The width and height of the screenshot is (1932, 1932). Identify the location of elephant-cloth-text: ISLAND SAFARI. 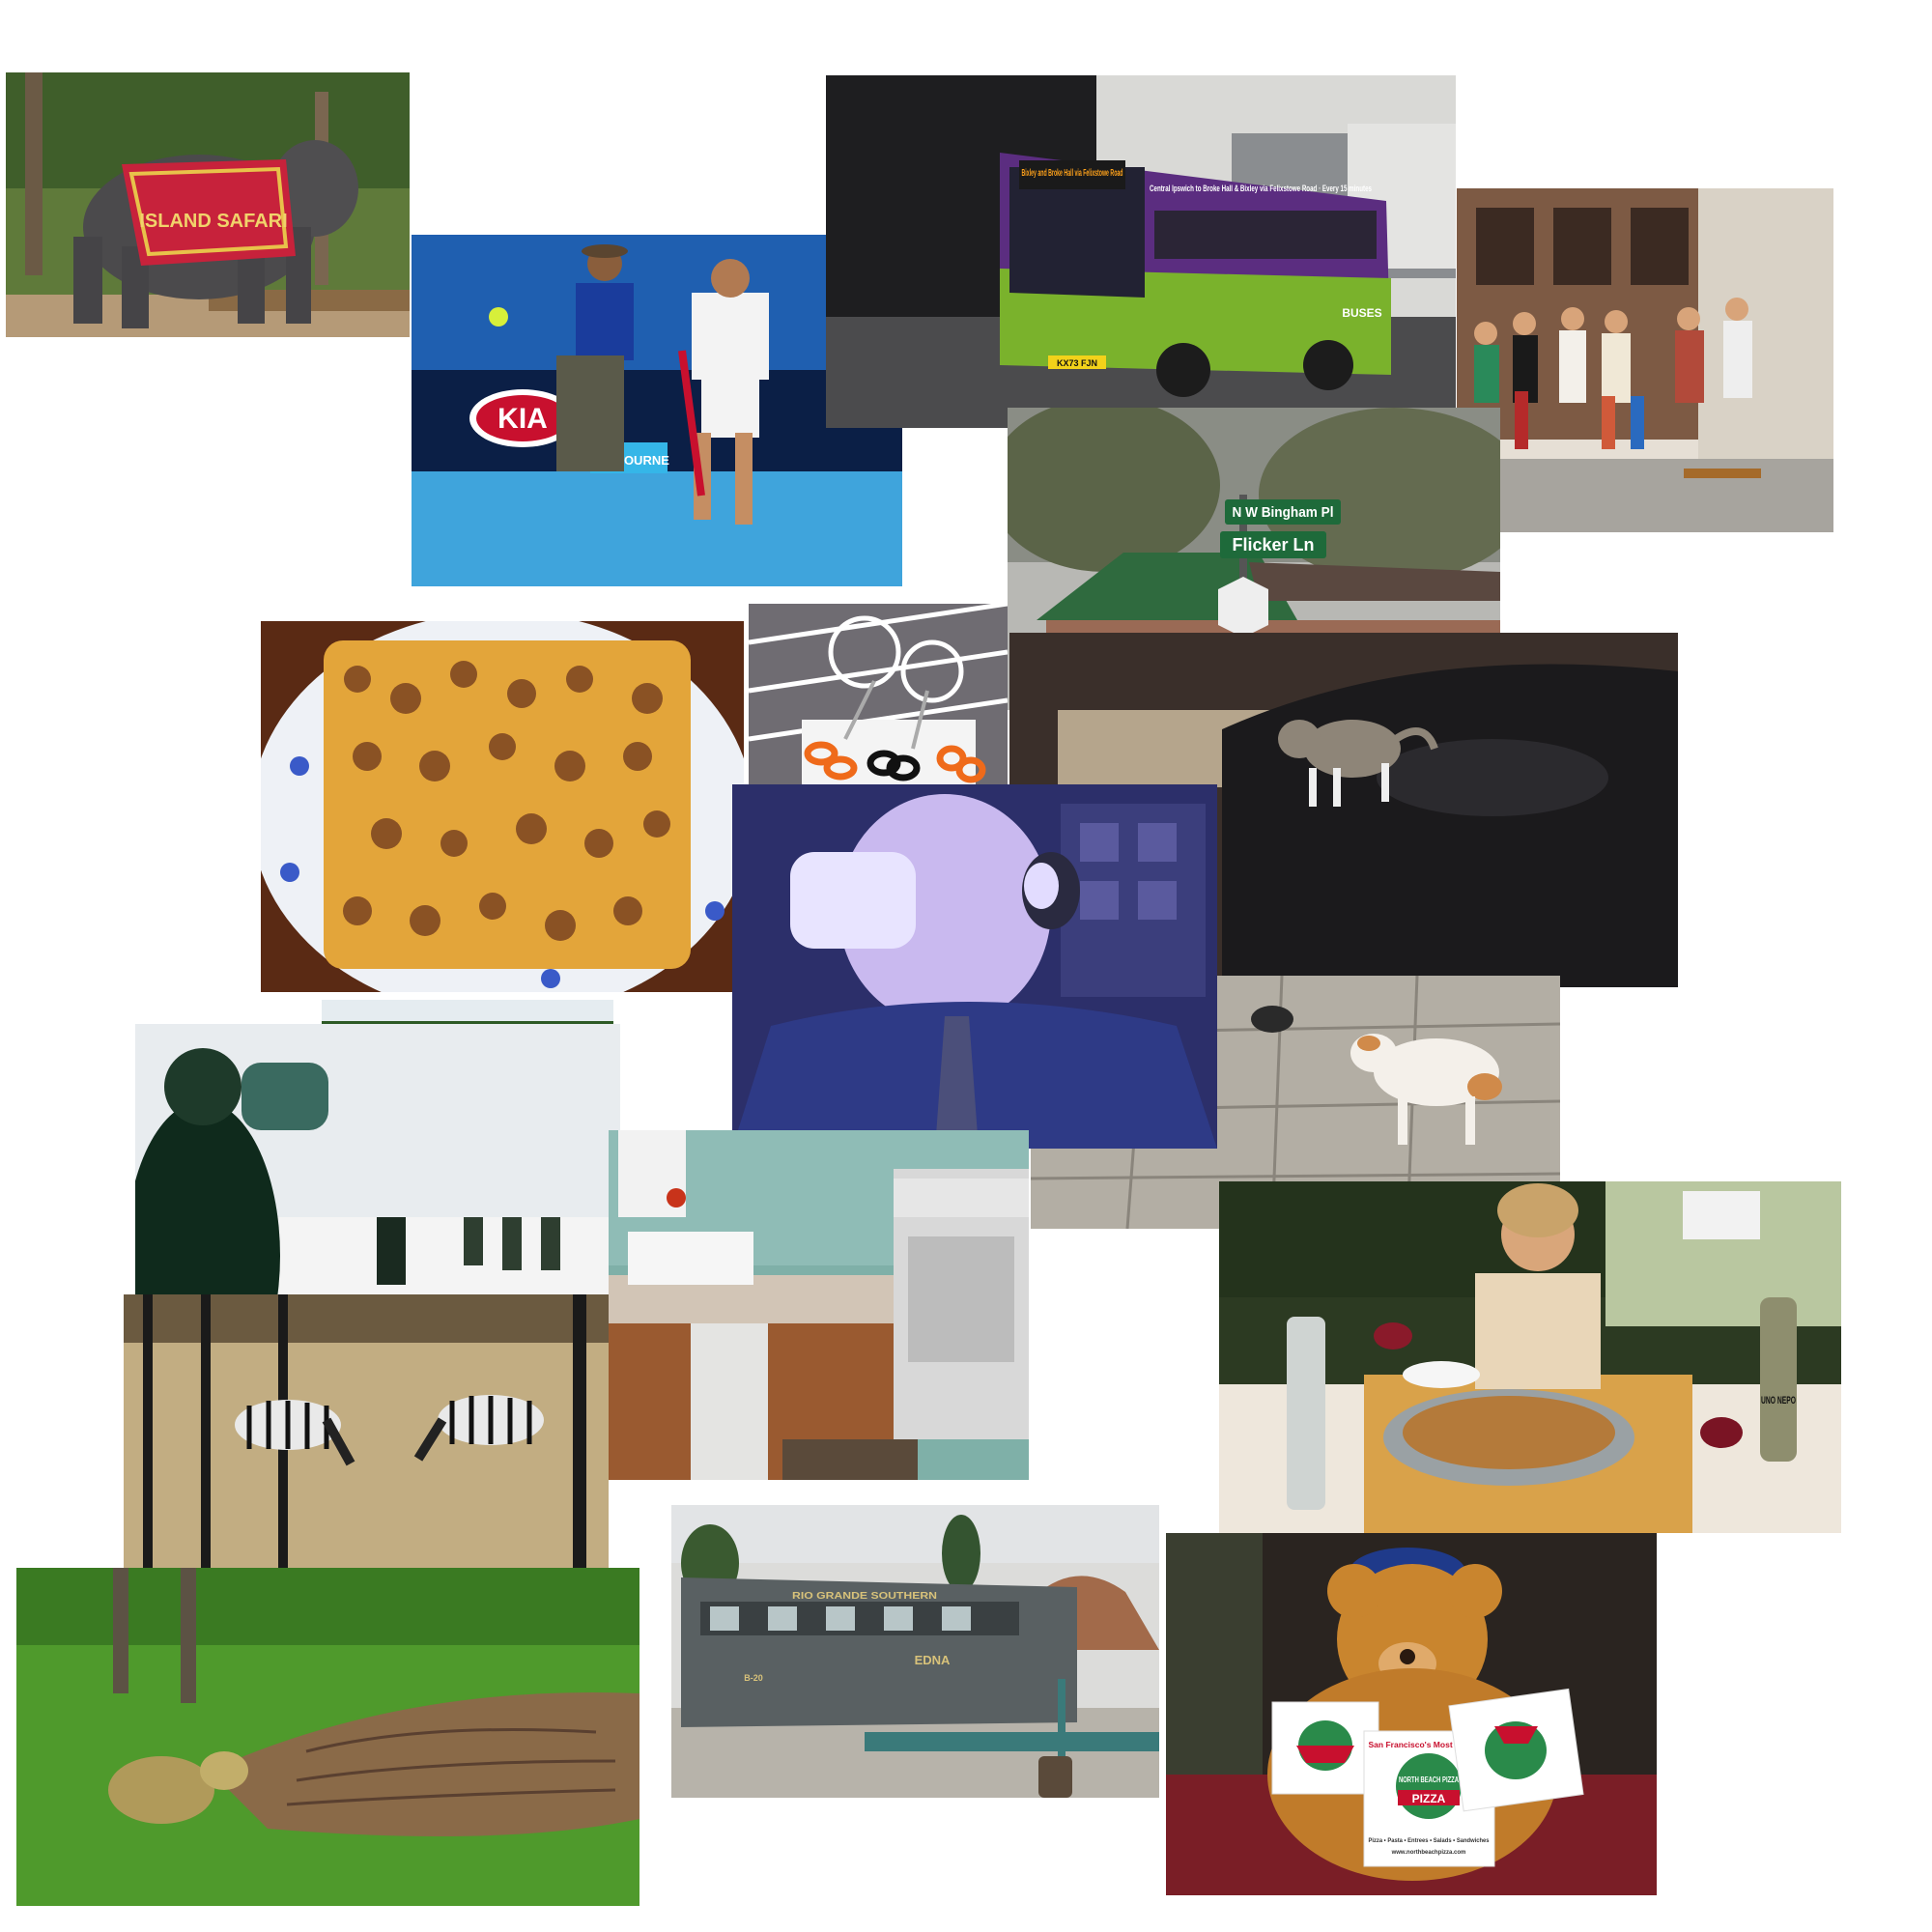
(213, 221).